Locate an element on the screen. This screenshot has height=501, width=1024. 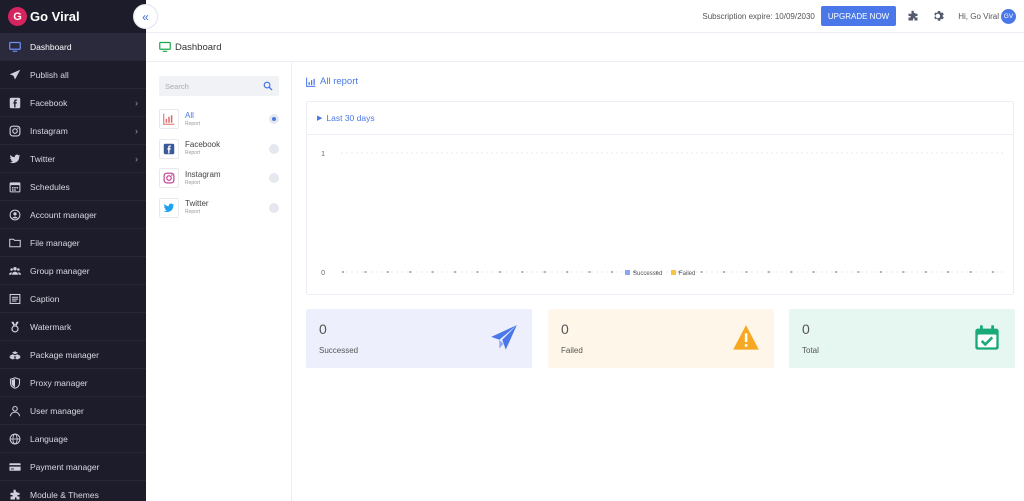
sidebar-item-account-manager: Account manager is located at coordinates (73, 215).